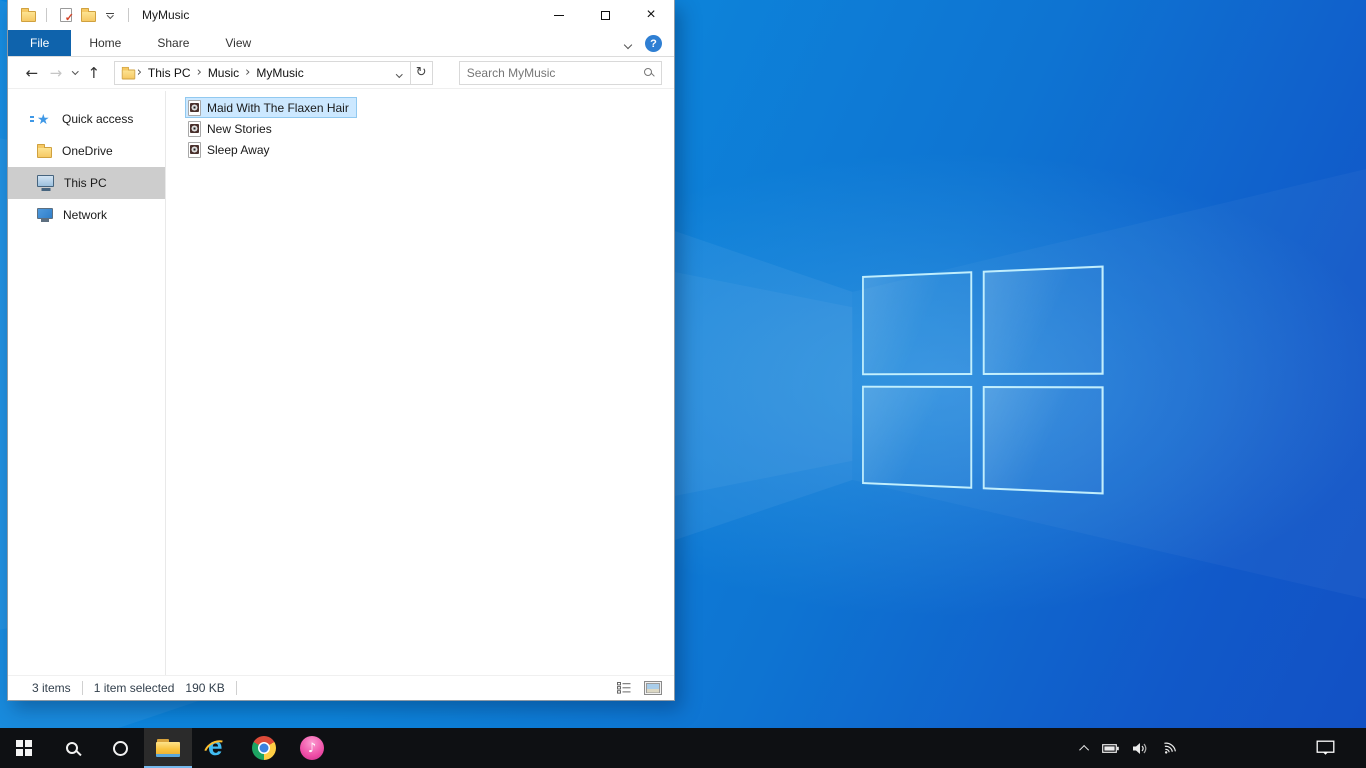 Image resolution: width=1366 pixels, height=768 pixels. I want to click on ribbon-expand-button, so click(628, 44).